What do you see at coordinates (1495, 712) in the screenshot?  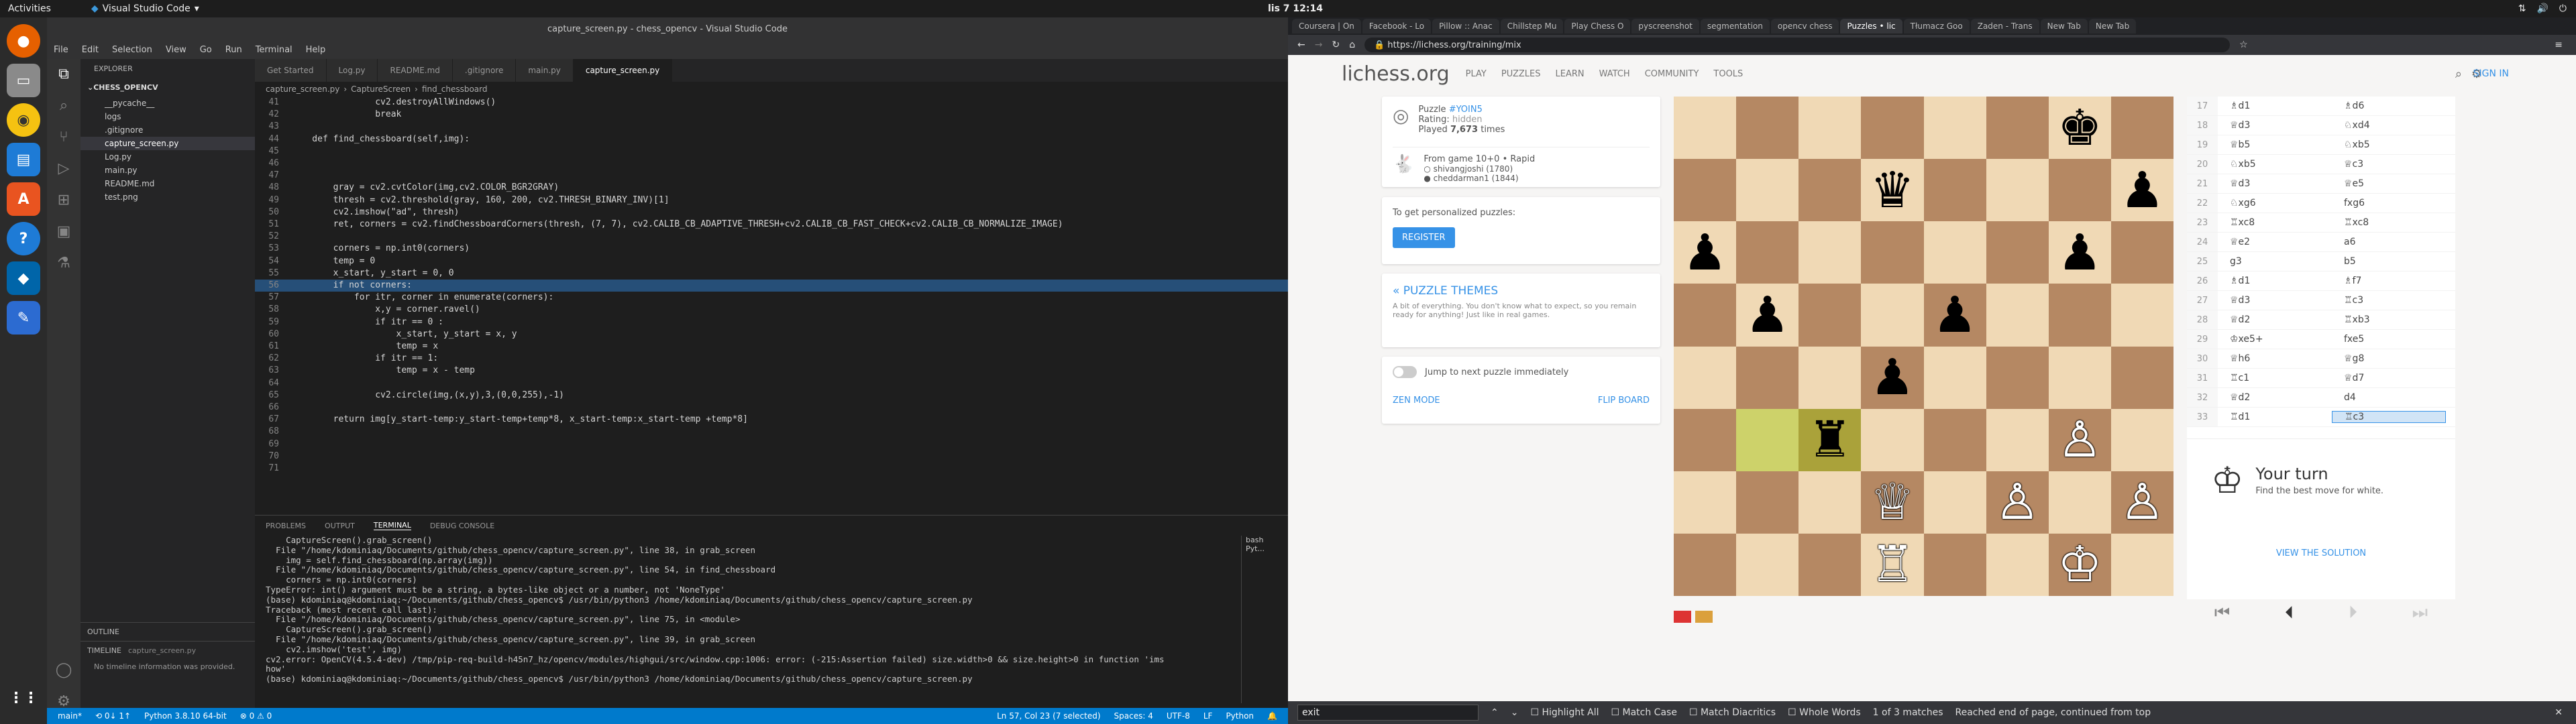 I see `find-prev-icon: ⌃` at bounding box center [1495, 712].